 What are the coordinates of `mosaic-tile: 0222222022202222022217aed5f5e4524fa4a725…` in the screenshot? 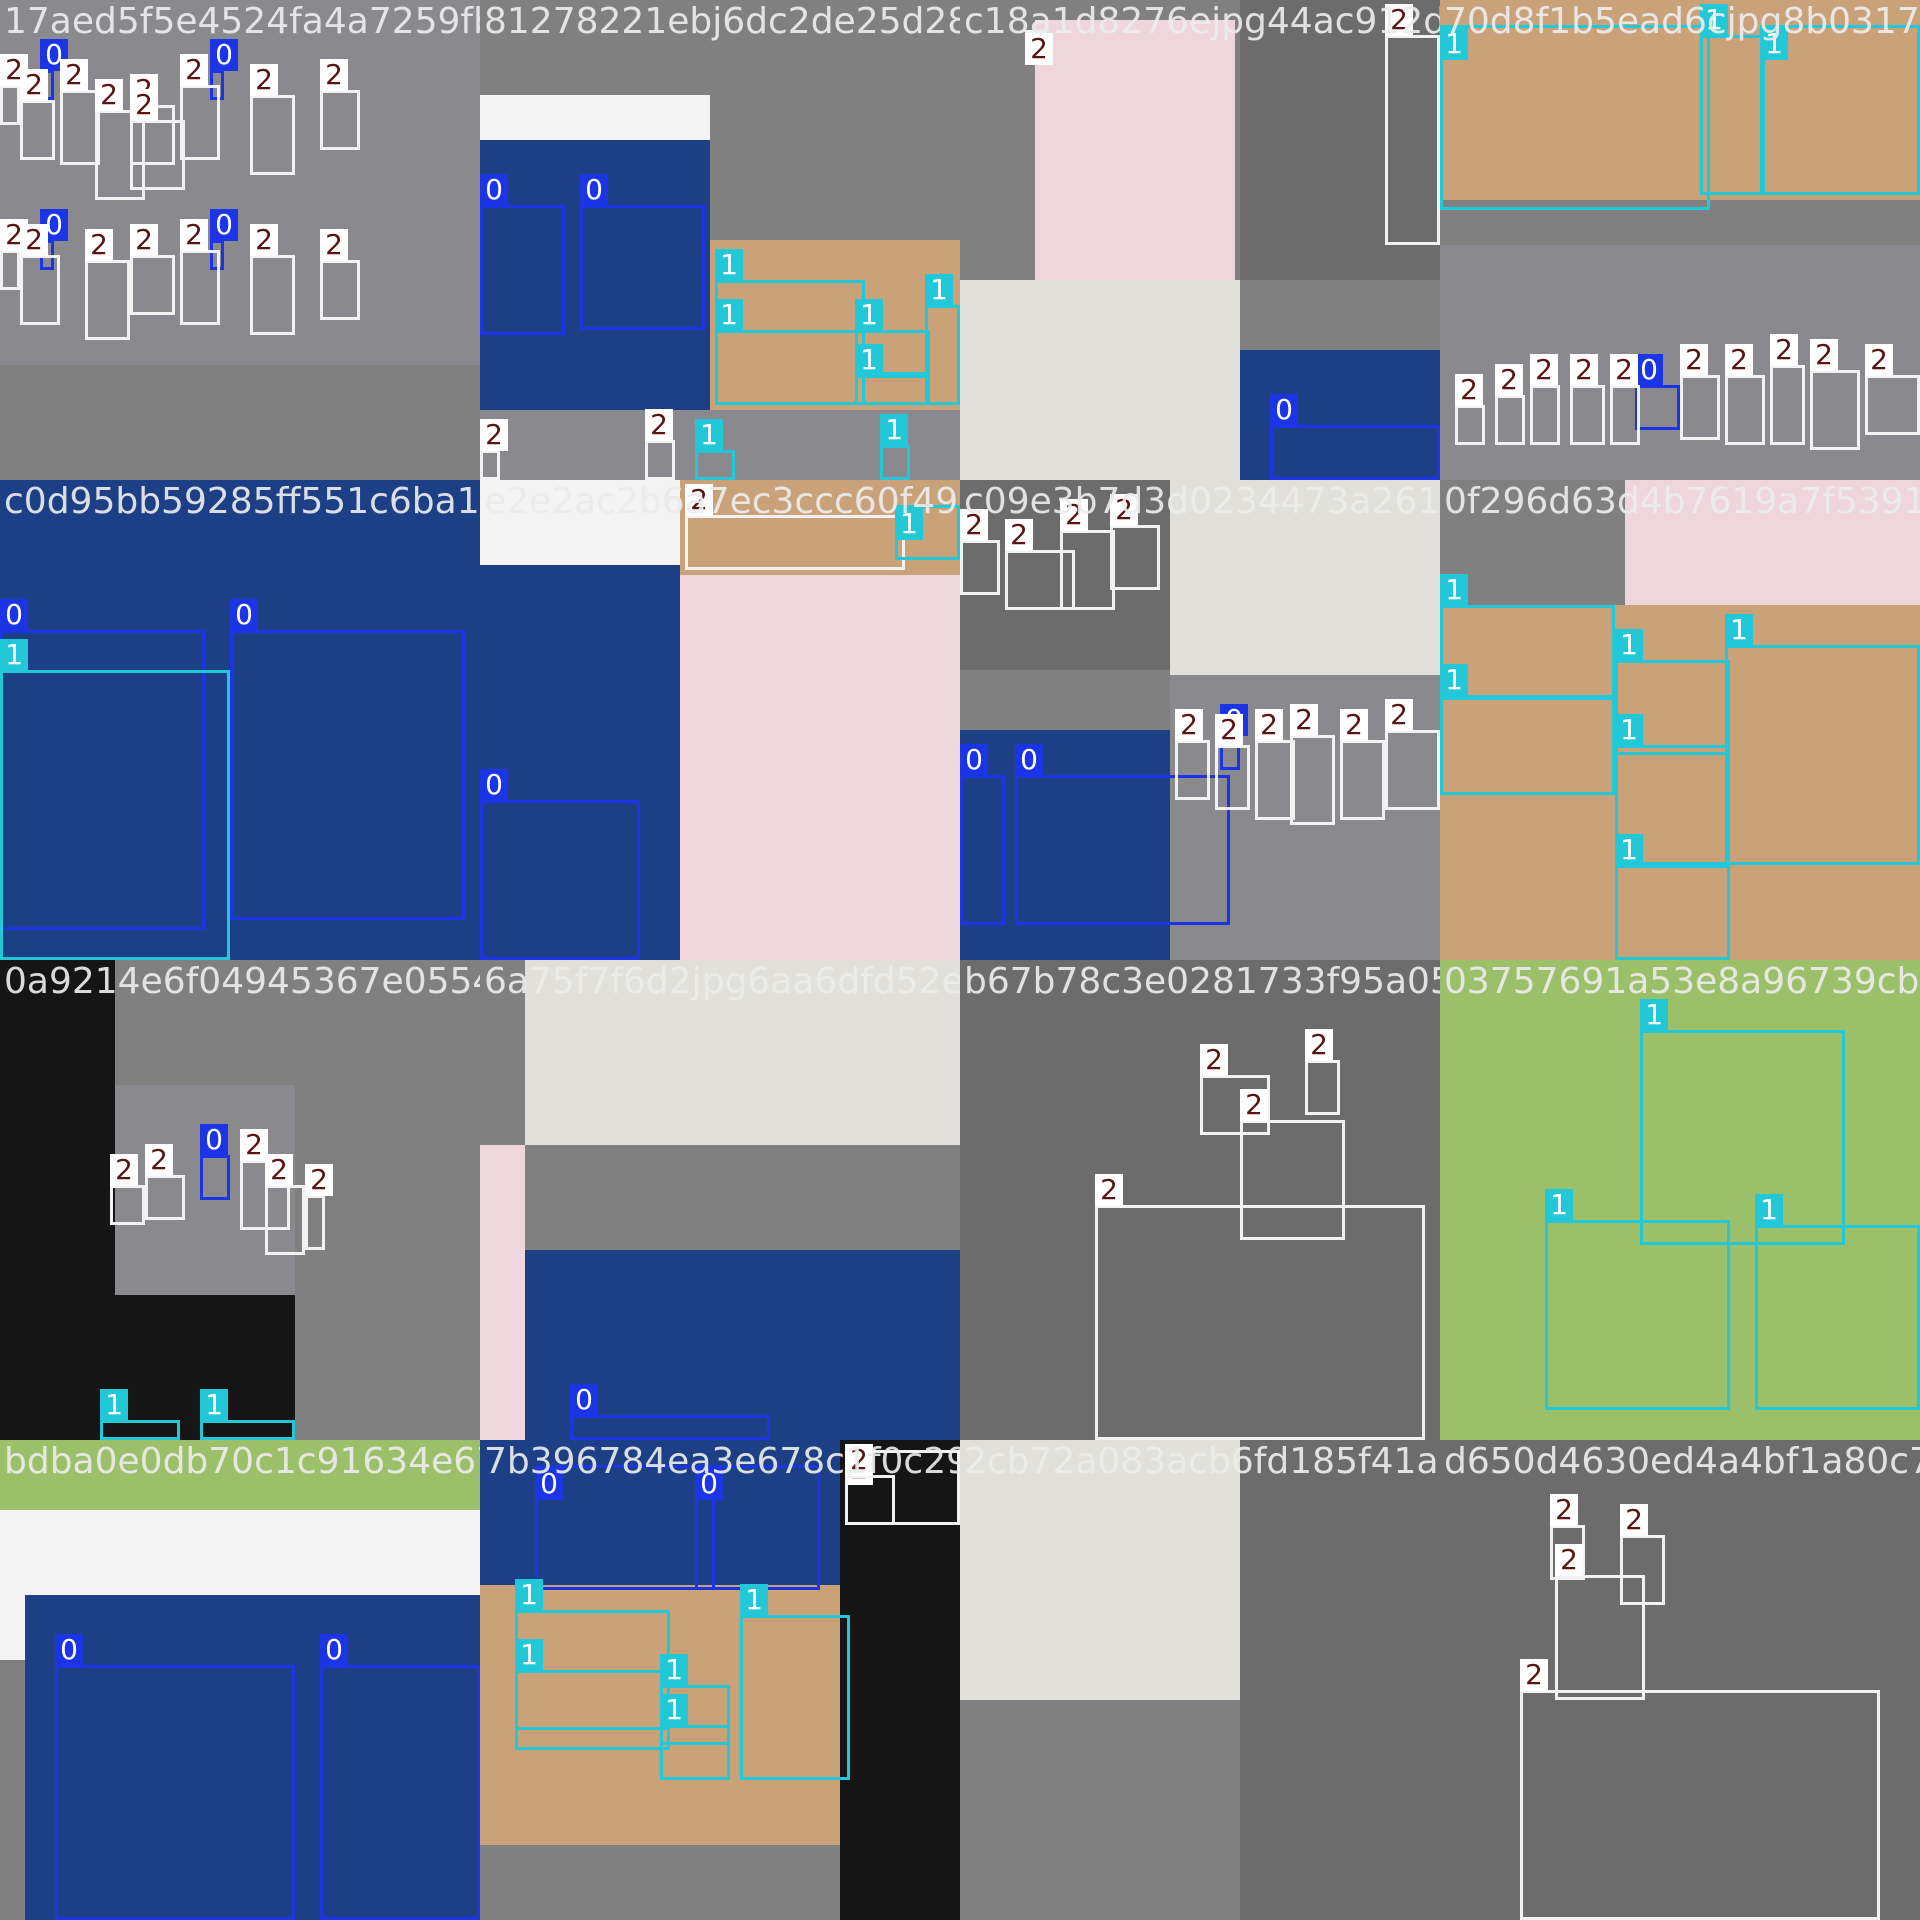 It's located at (240, 240).